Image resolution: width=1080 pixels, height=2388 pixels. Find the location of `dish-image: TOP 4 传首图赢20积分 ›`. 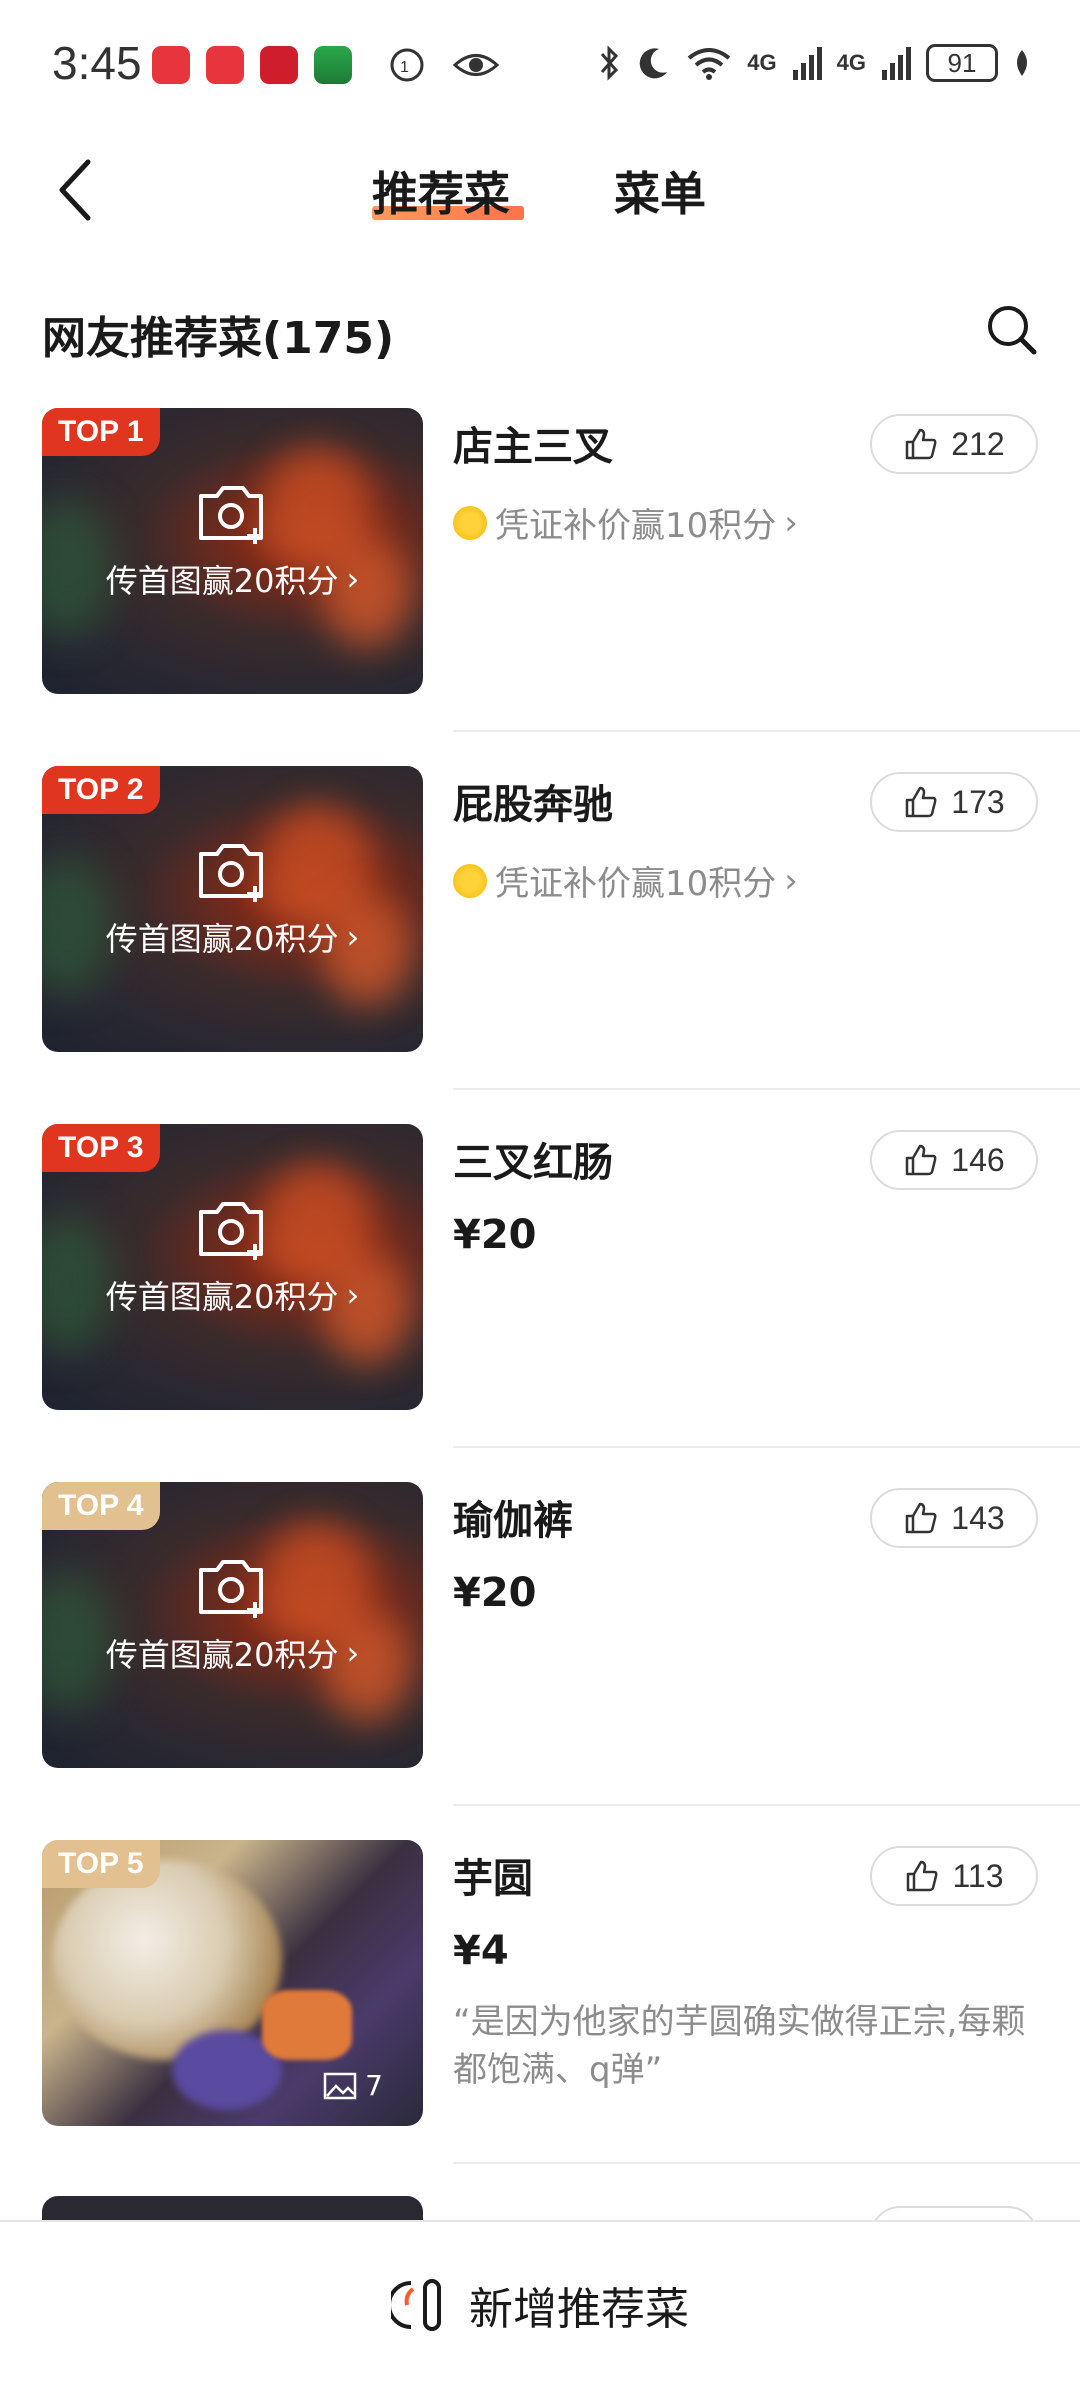

dish-image: TOP 4 传首图赢20积分 › is located at coordinates (232, 1625).